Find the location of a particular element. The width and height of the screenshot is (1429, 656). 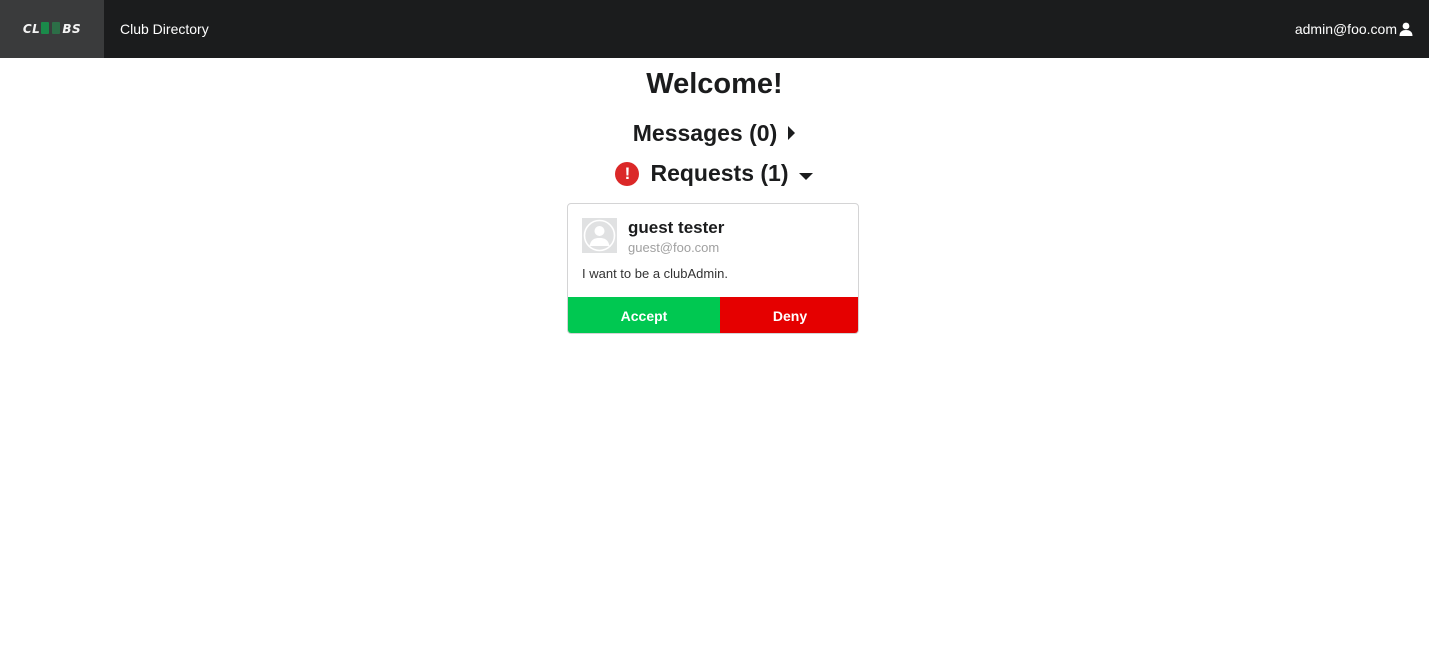

avatar-placeholder-icon is located at coordinates (599, 235).